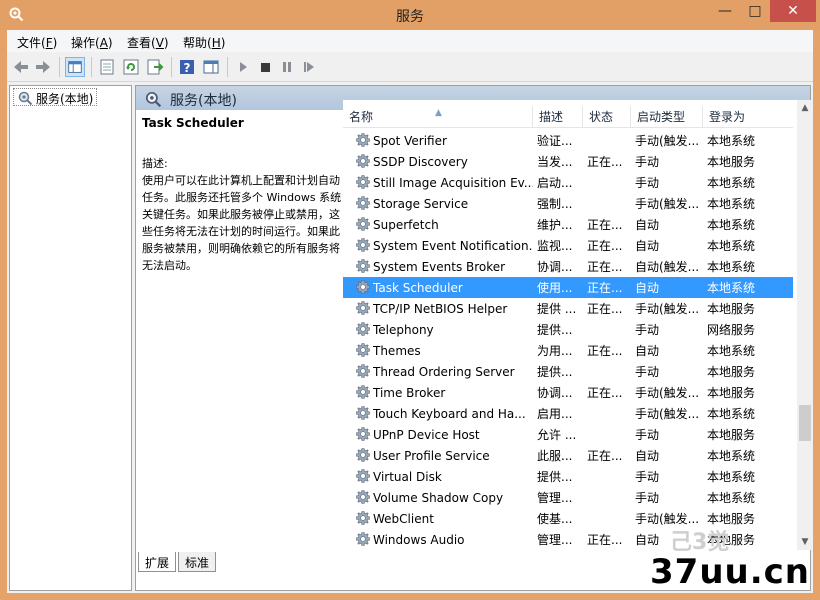 This screenshot has height=600, width=820. Describe the element at coordinates (805, 108) in the screenshot. I see `scroll-up-icon: ▲` at that location.